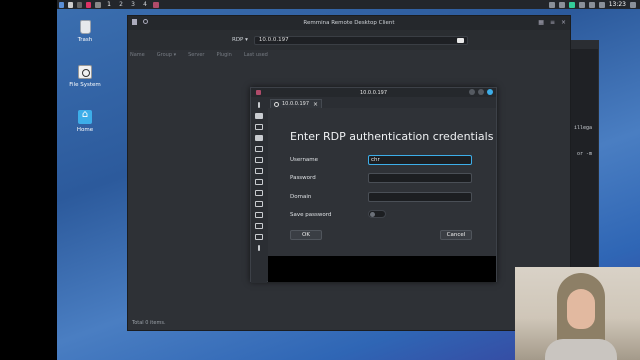  What do you see at coordinates (85, 116) in the screenshot?
I see `home-folder-icon` at bounding box center [85, 116].